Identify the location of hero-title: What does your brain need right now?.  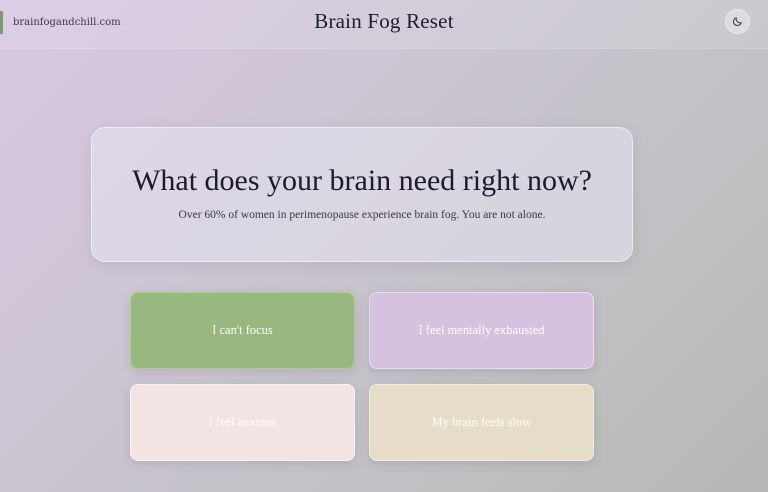
(362, 180).